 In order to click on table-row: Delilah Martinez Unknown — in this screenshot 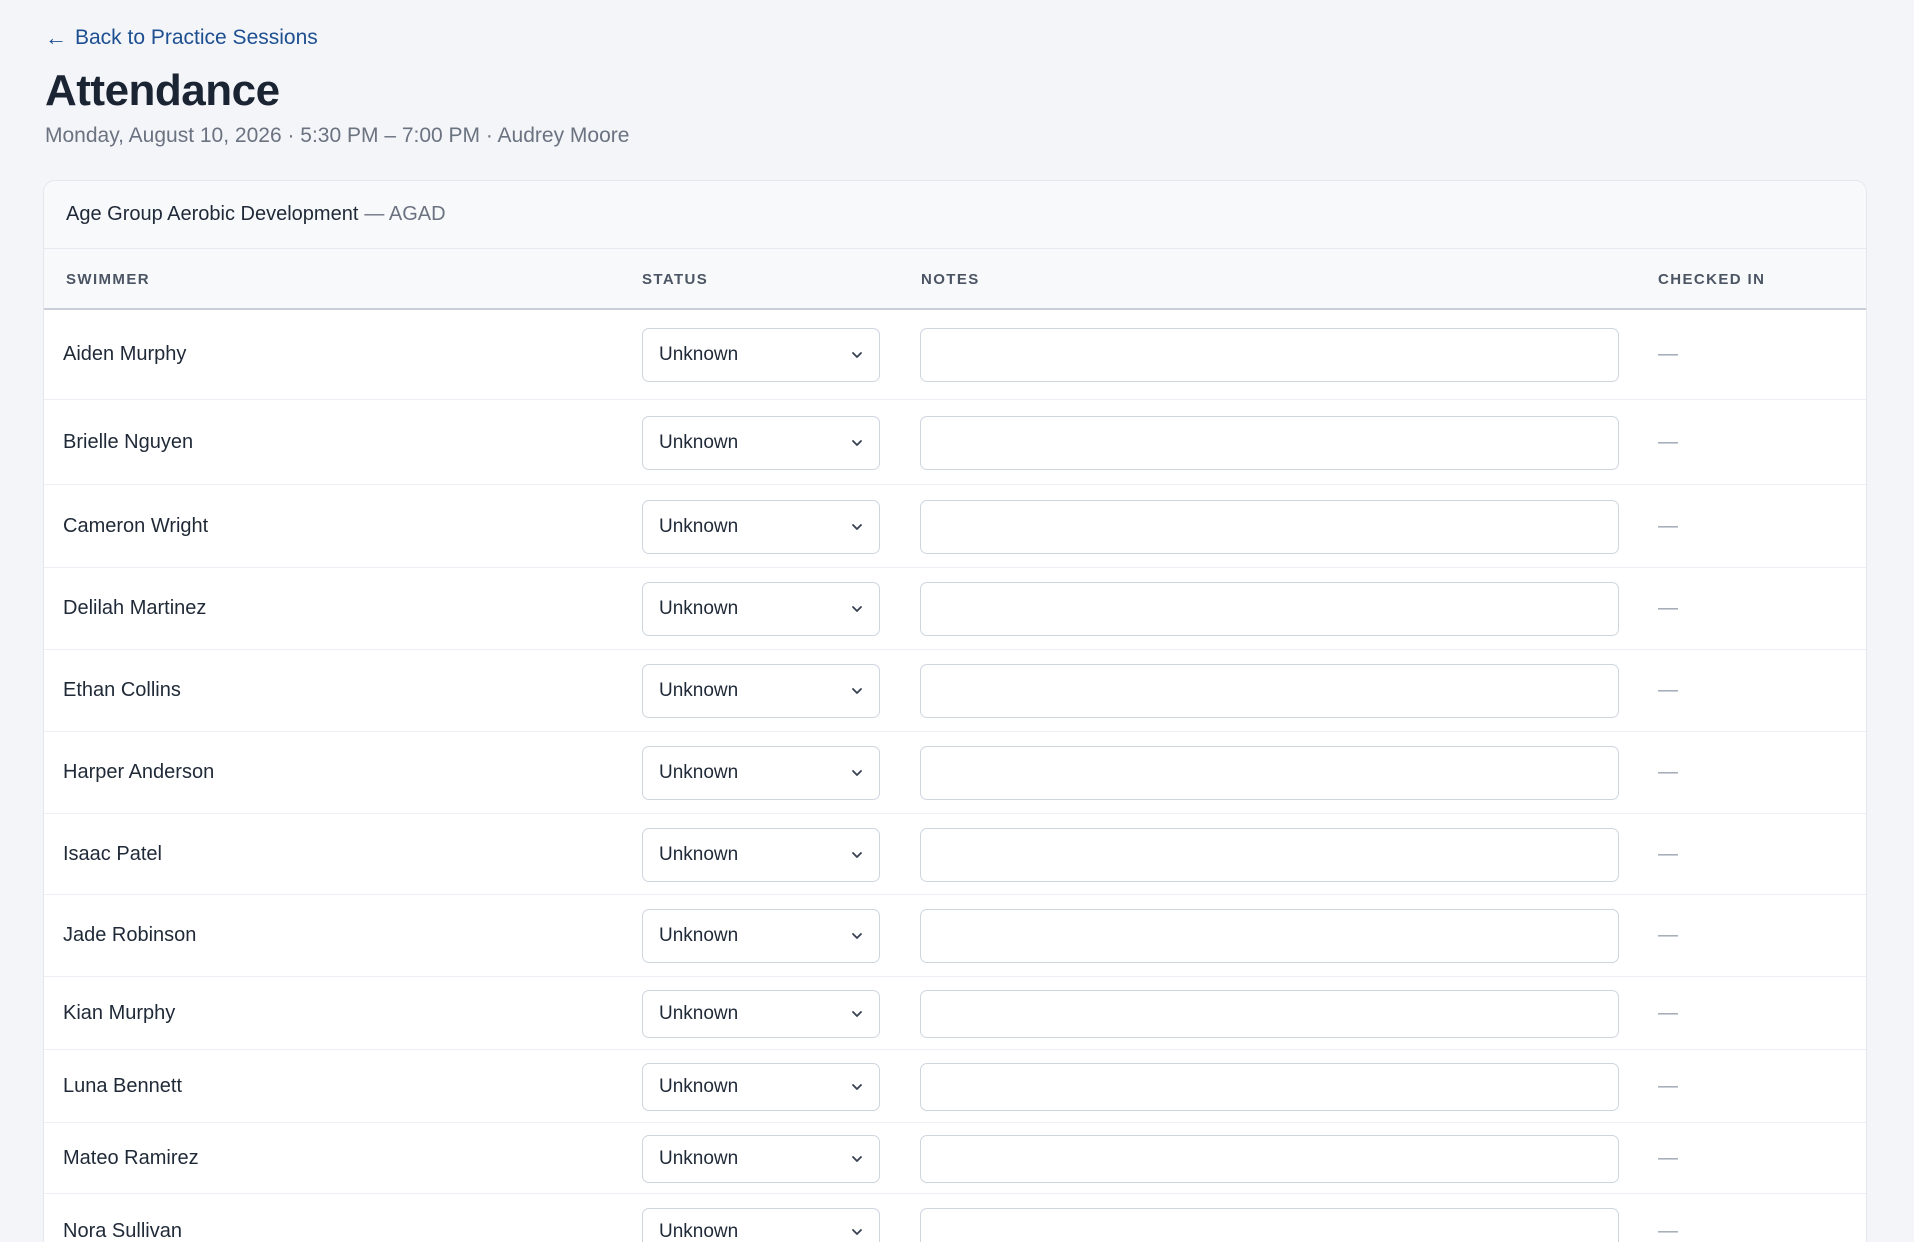, I will do `click(955, 609)`.